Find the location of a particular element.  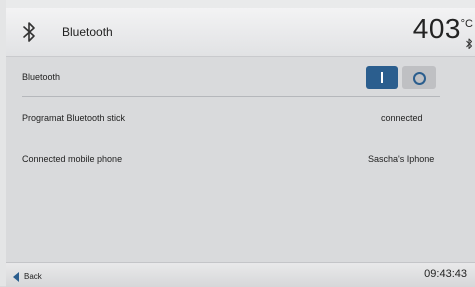

bluetooth-off-button is located at coordinates (419, 77).